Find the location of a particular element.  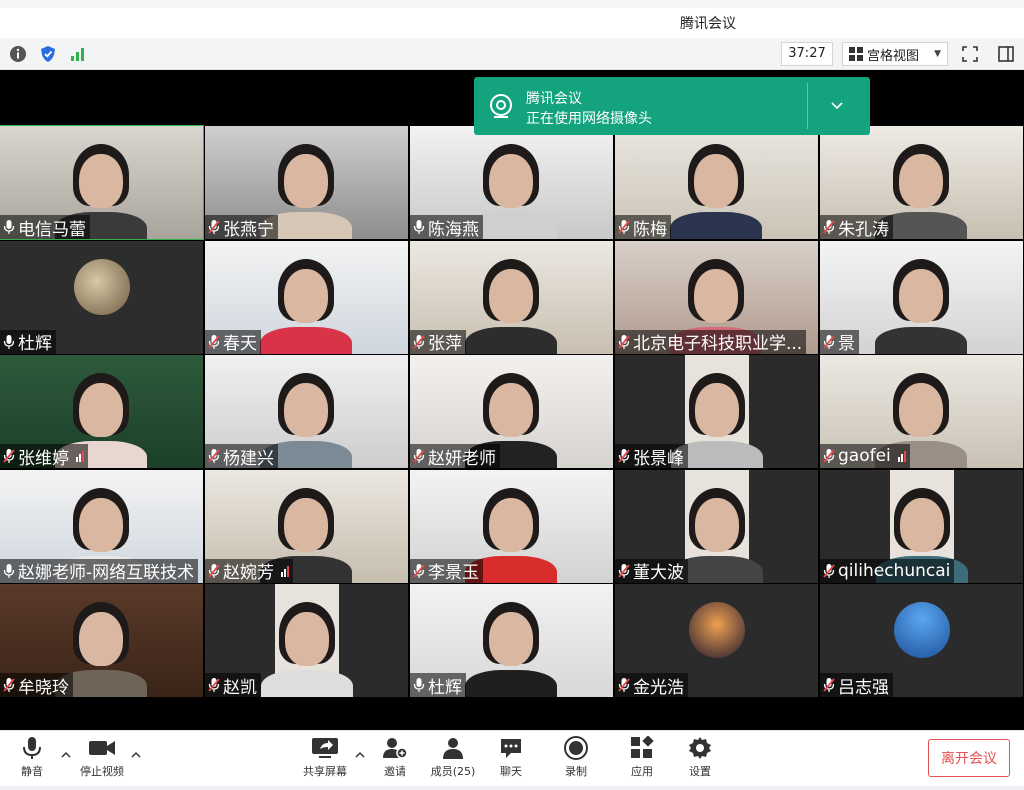

participant-name-tag: 陈海燕 is located at coordinates (446, 227).